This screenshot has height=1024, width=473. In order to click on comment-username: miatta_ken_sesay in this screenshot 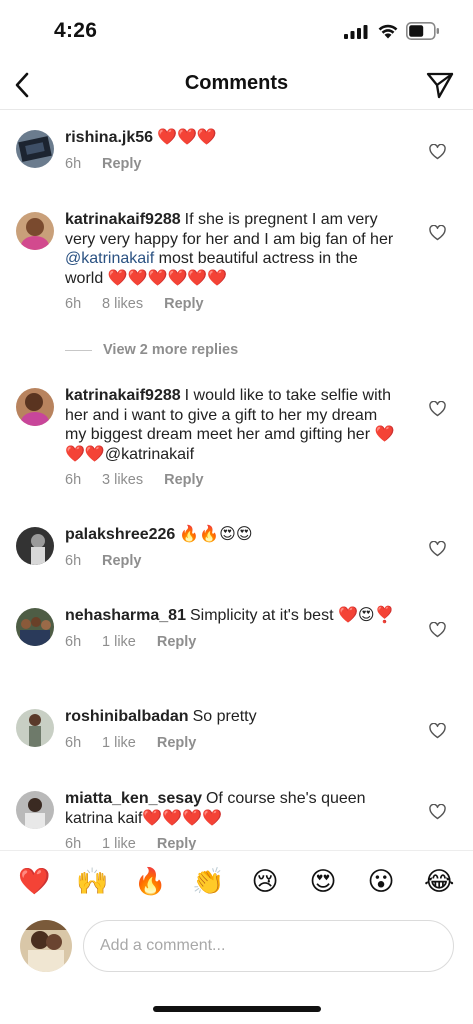, I will do `click(133, 798)`.